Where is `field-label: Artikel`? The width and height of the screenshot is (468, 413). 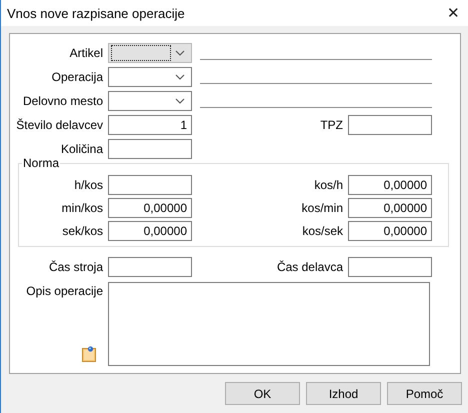
field-label: Artikel is located at coordinates (85, 53).